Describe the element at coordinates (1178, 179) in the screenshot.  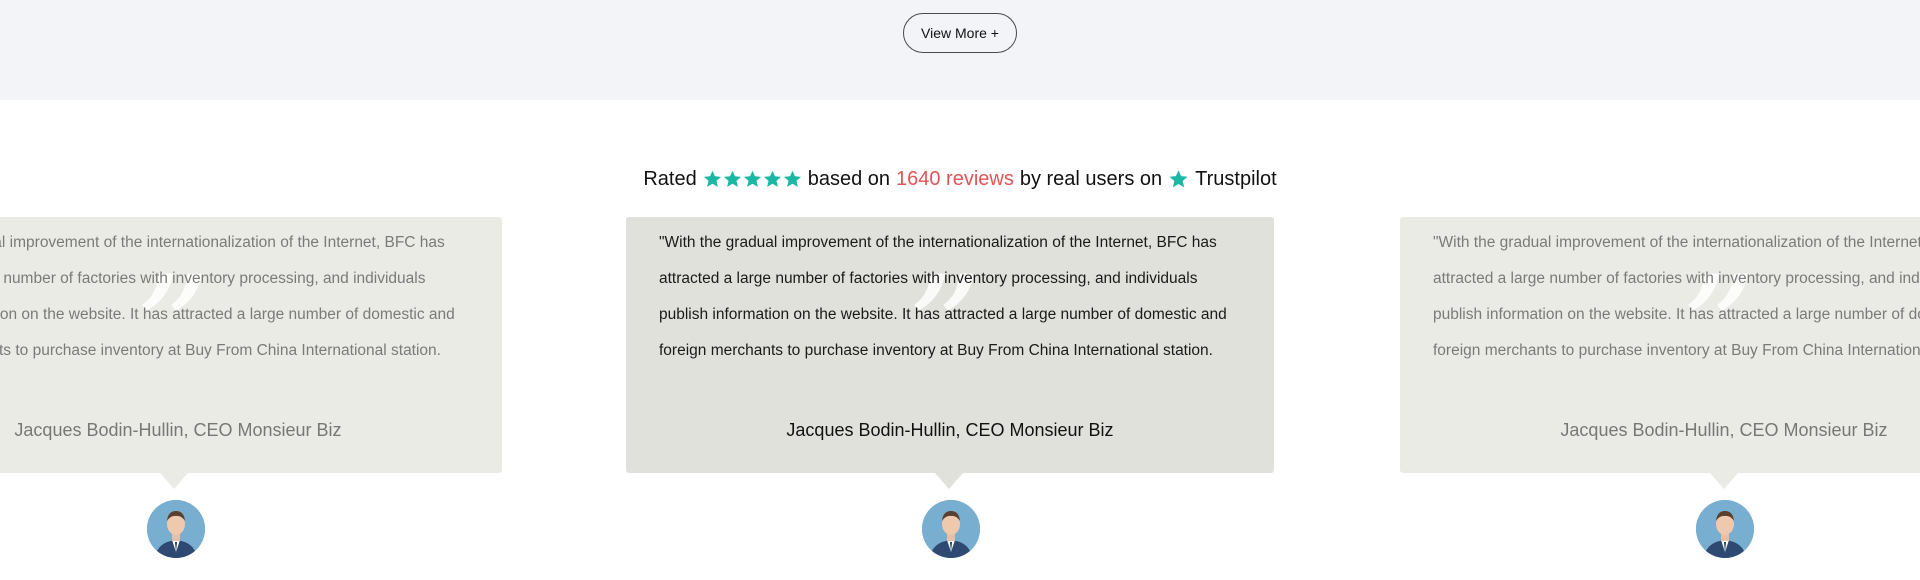
I see `trustpilot-star-icon` at that location.